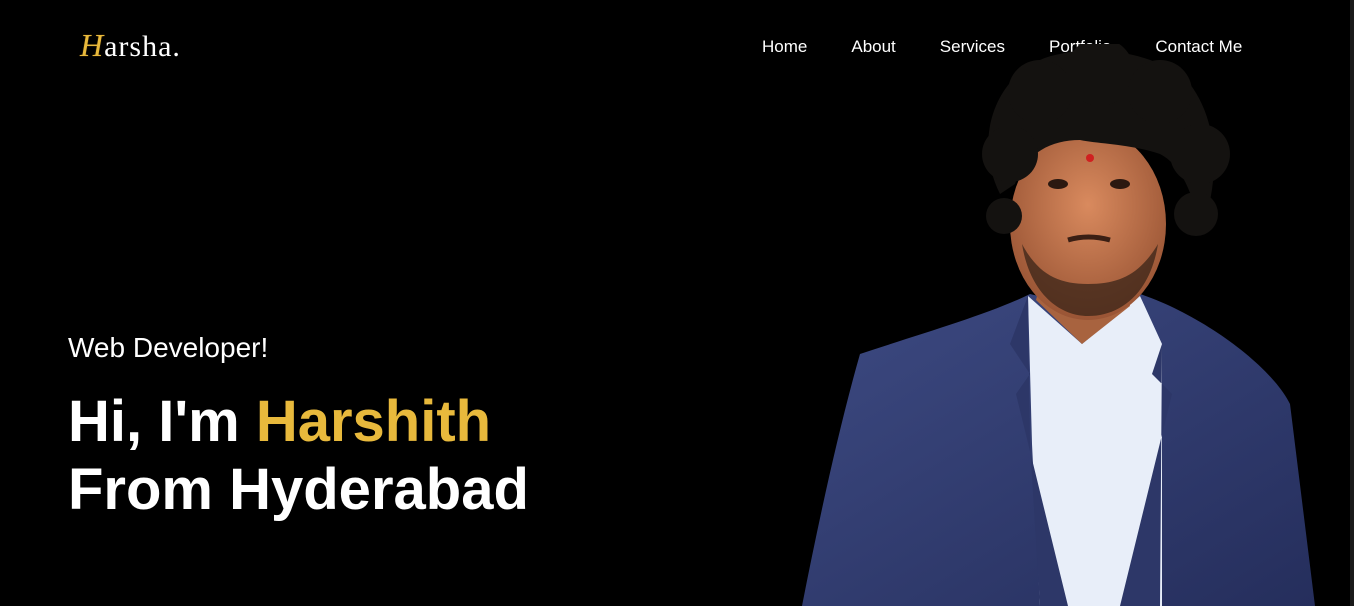  I want to click on vertical-scrollbar, so click(1351, 303).